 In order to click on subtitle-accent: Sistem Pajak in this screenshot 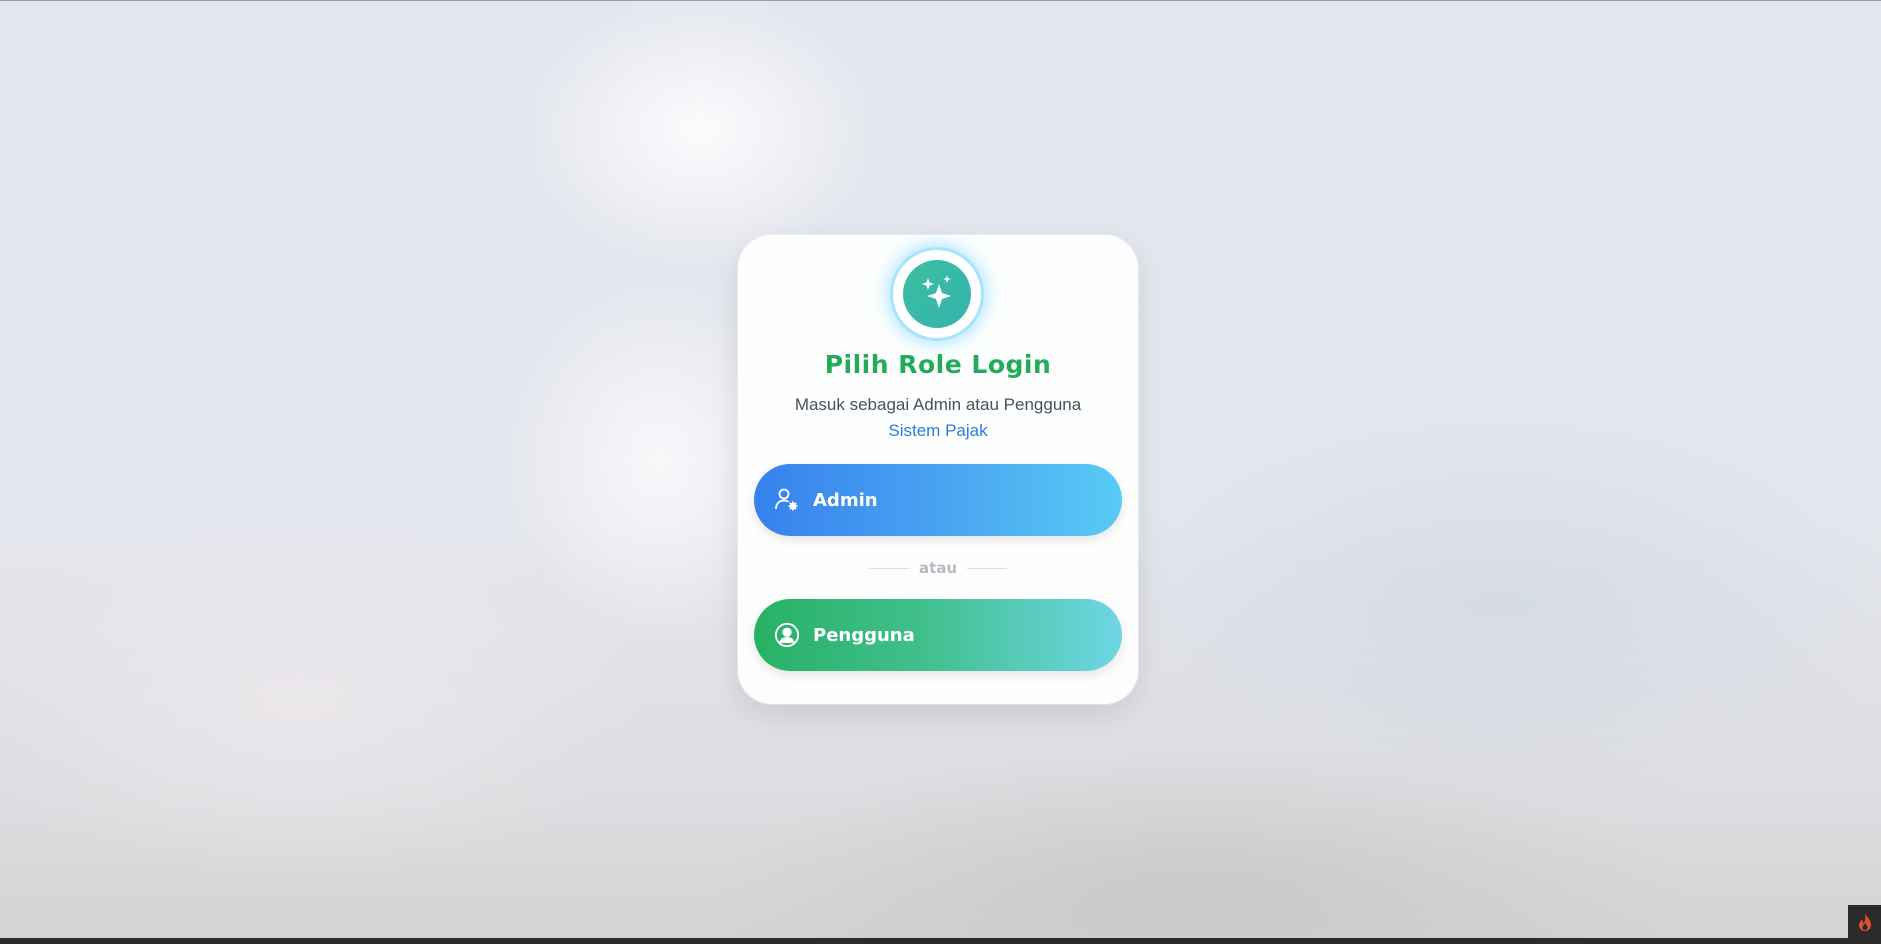, I will do `click(938, 430)`.